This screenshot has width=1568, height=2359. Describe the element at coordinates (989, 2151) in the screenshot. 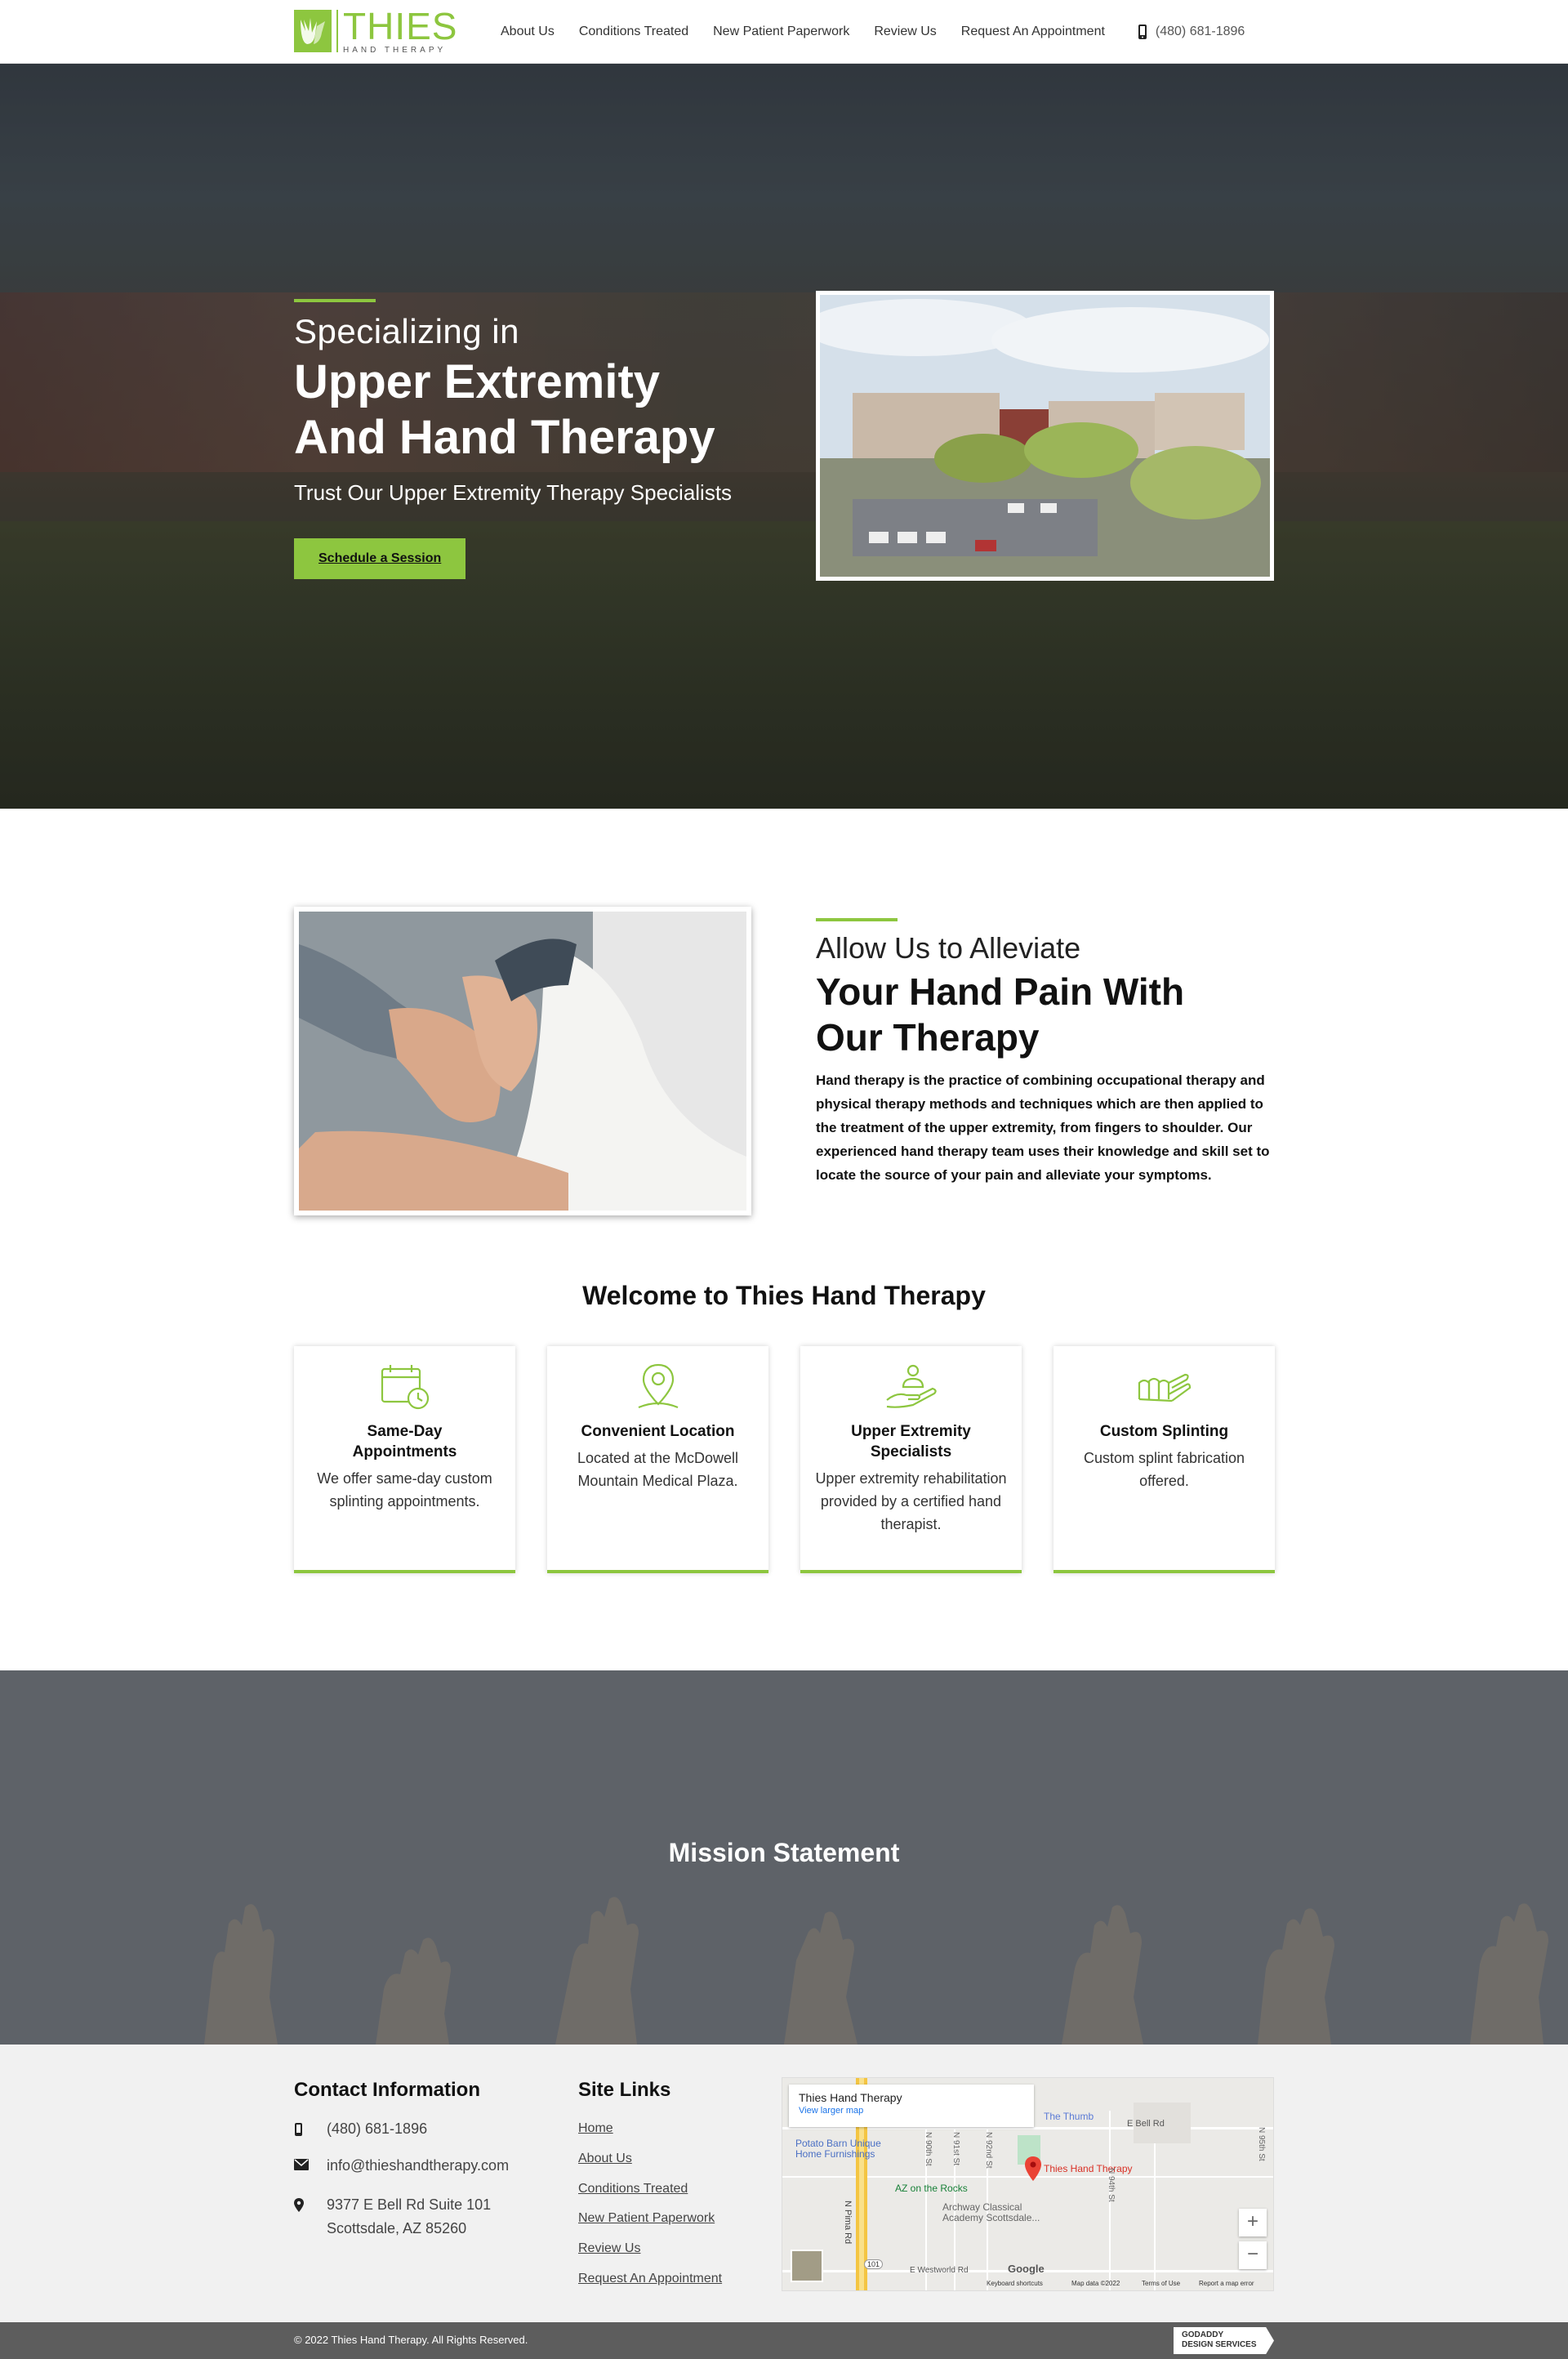

I see `map-label-n92: N 92nd St` at that location.